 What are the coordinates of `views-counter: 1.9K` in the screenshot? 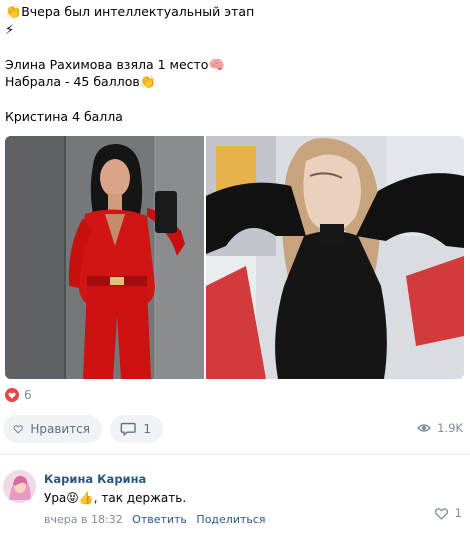 It's located at (440, 428).